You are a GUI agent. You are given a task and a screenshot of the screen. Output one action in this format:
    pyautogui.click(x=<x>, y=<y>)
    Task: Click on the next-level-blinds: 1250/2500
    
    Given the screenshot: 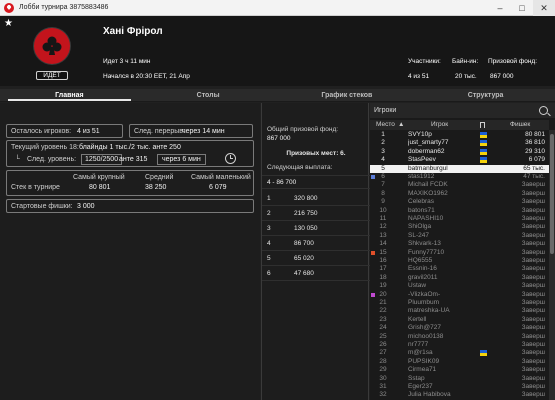 What is the action you would take?
    pyautogui.click(x=102, y=159)
    